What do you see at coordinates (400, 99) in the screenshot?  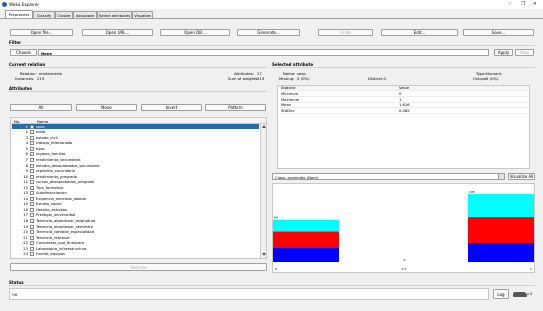 I see `statistic-value: 1` at bounding box center [400, 99].